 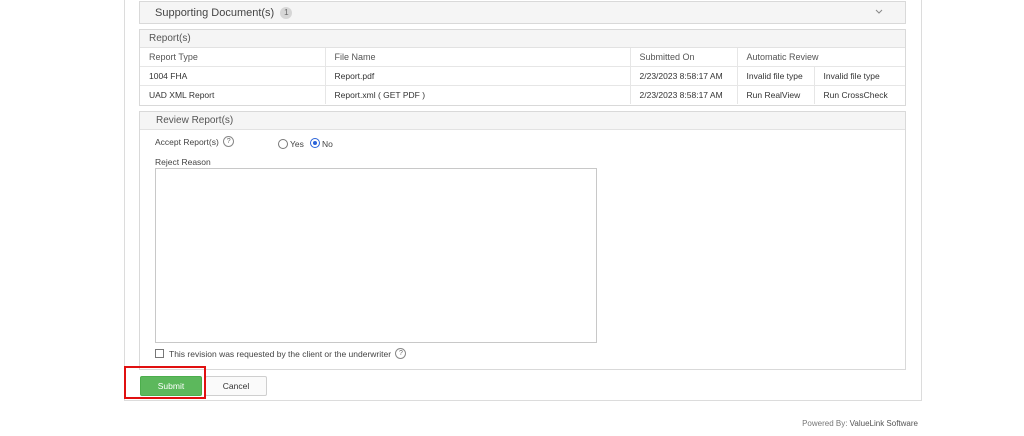 What do you see at coordinates (478, 76) in the screenshot?
I see `file-name-link: Report.pdf` at bounding box center [478, 76].